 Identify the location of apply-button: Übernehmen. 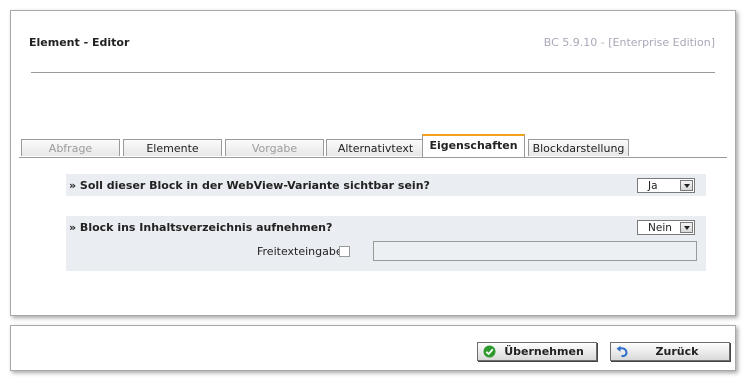
(537, 351).